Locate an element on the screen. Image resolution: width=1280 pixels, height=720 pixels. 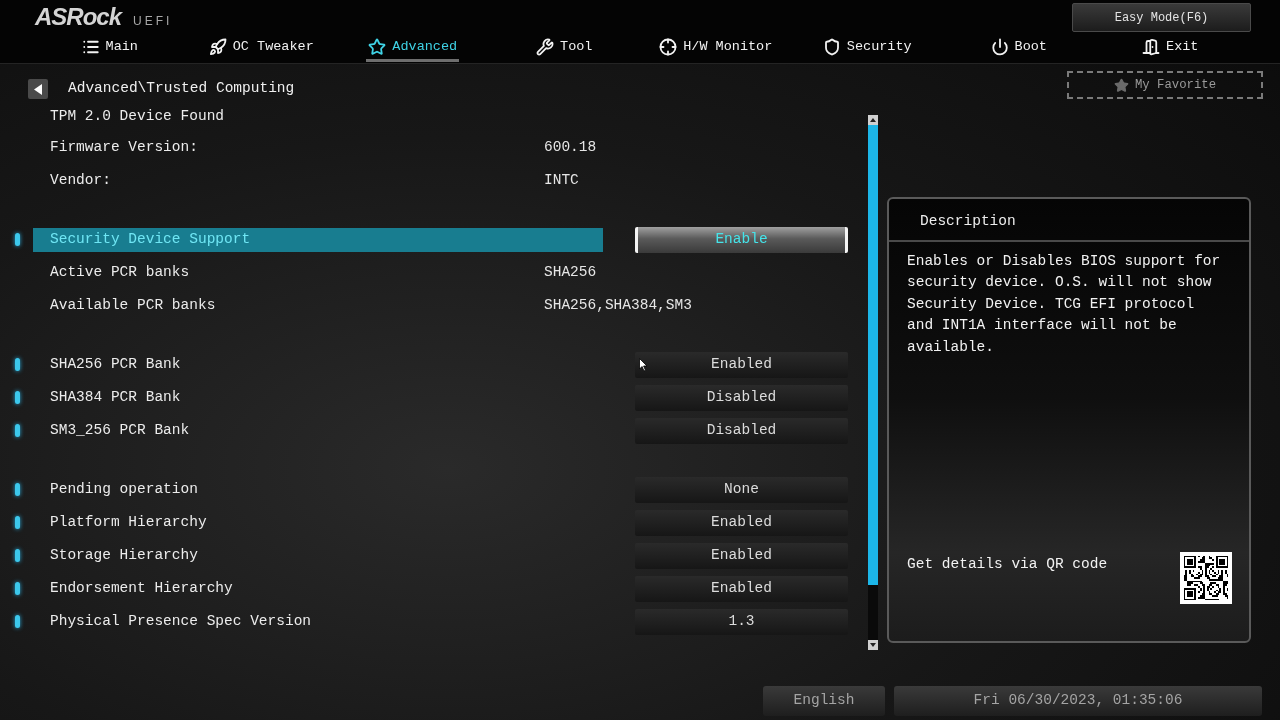
favorite-button: My Favorite is located at coordinates (1165, 85).